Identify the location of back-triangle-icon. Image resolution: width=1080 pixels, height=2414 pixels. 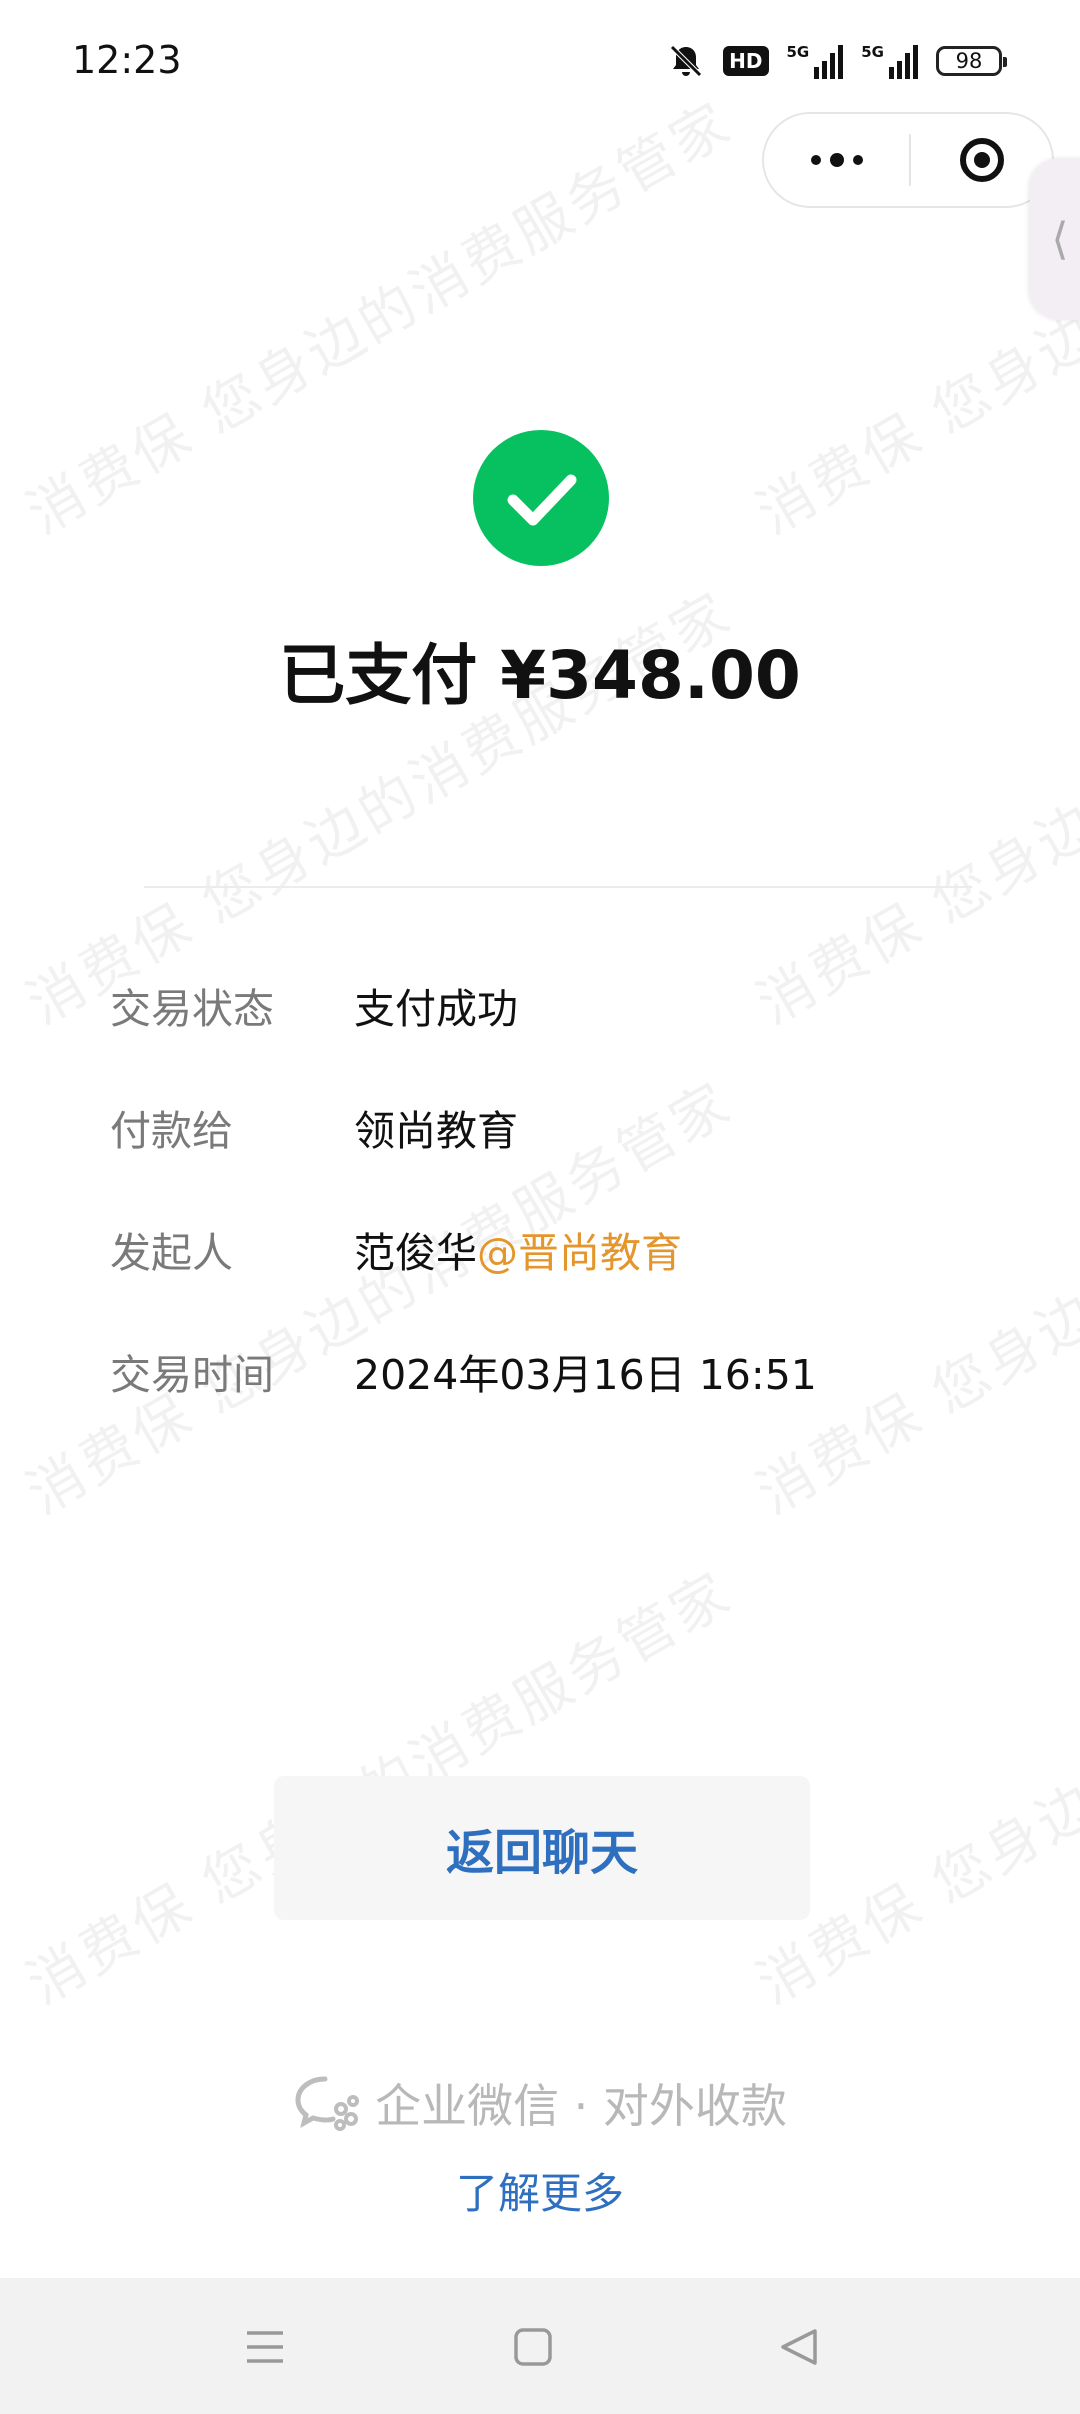
(799, 2347).